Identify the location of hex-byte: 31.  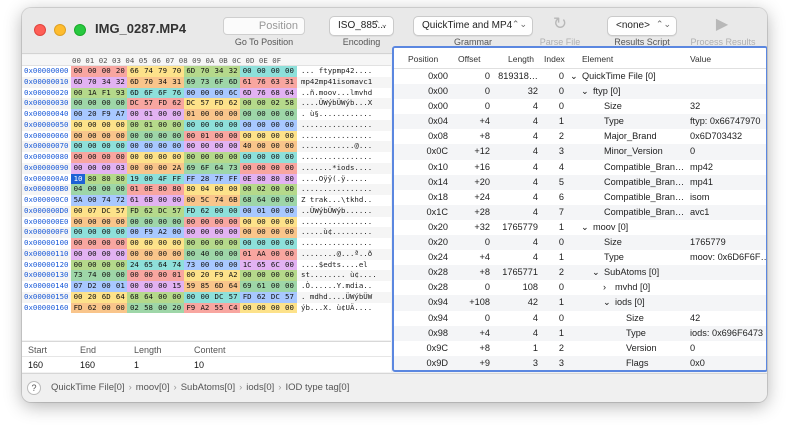
(176, 82).